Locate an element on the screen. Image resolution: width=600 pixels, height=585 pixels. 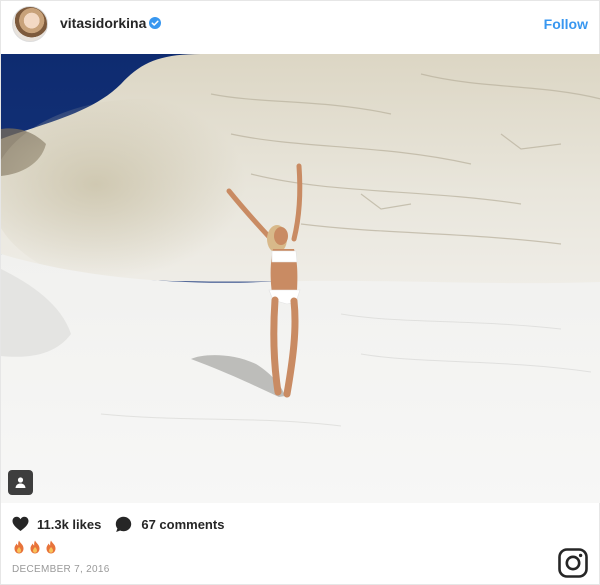
post-header: vitasidorkina Follow is located at coordinates (300, 27).